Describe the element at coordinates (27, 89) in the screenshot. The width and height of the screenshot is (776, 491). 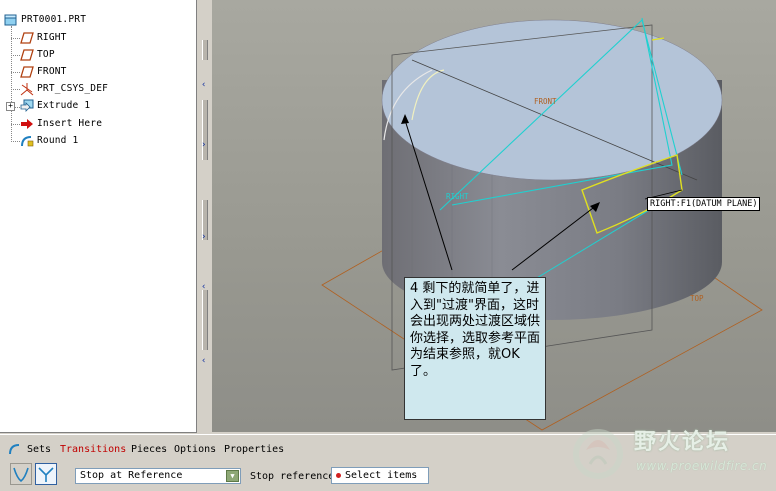
I see `coordinate-system-icon` at that location.